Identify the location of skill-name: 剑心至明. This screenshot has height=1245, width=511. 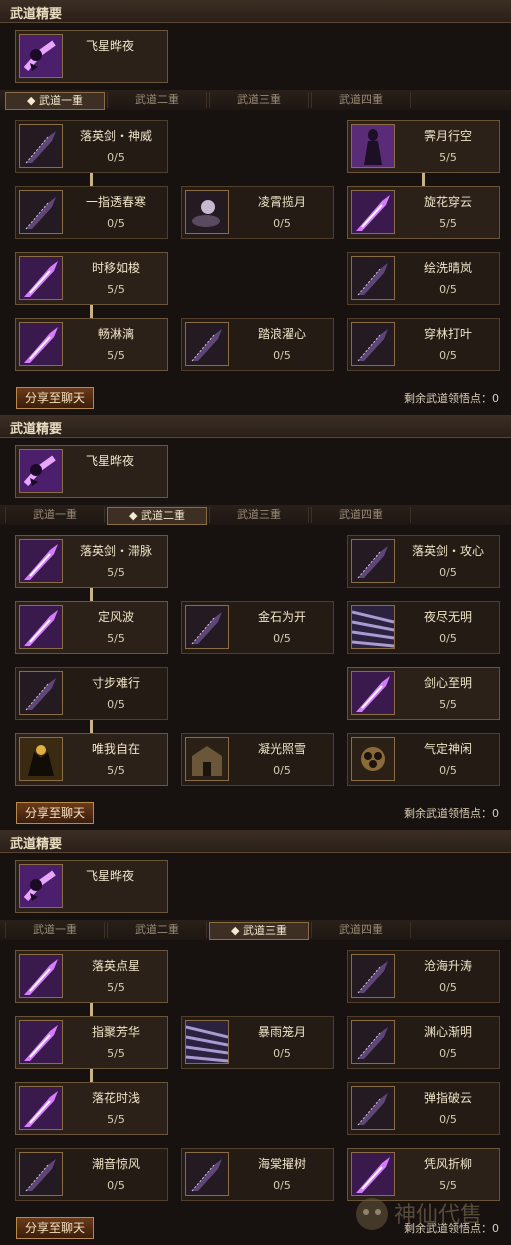
(447, 683).